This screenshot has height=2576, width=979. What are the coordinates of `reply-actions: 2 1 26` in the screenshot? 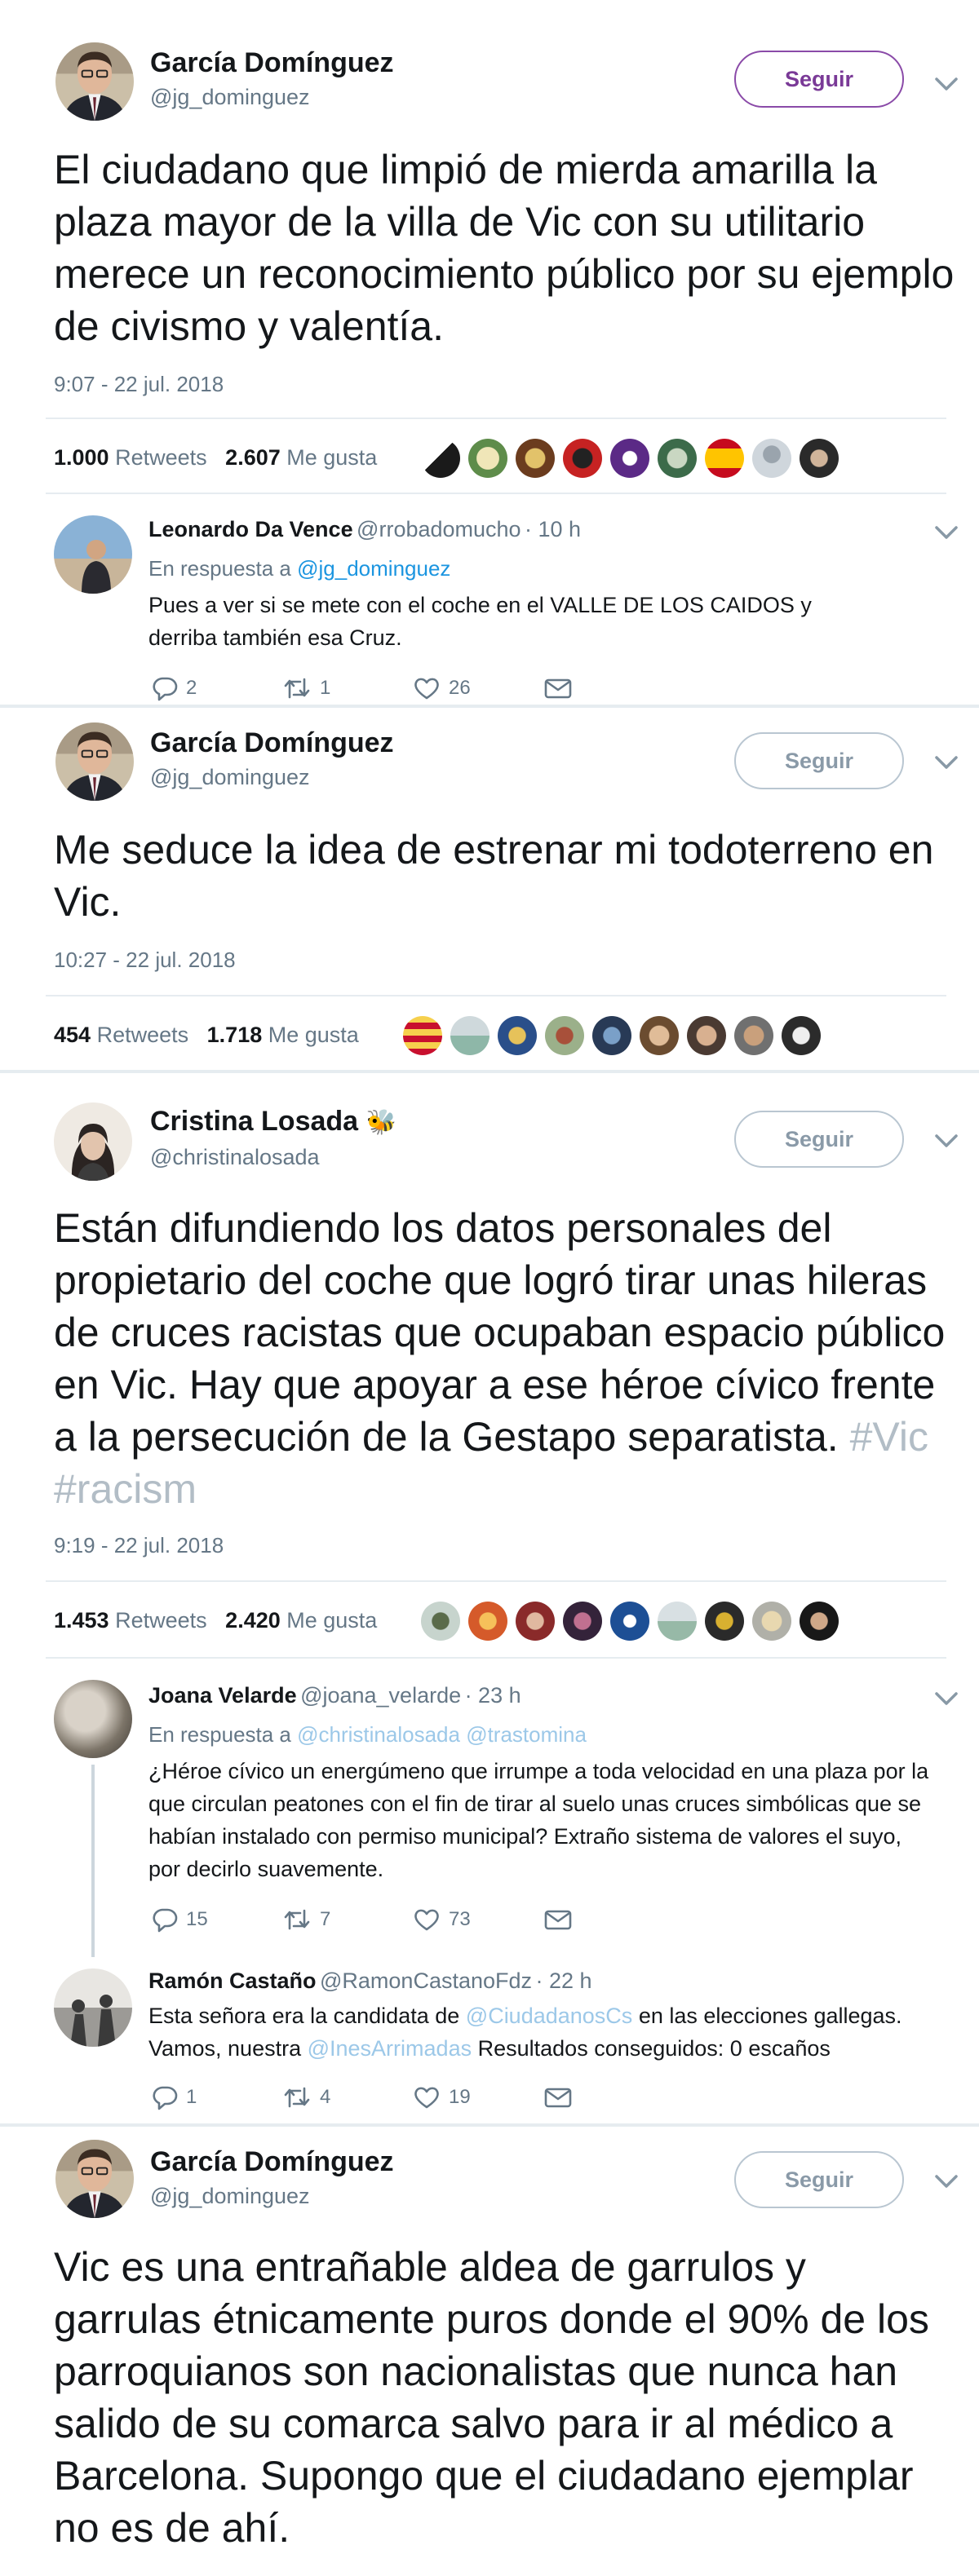 It's located at (362, 688).